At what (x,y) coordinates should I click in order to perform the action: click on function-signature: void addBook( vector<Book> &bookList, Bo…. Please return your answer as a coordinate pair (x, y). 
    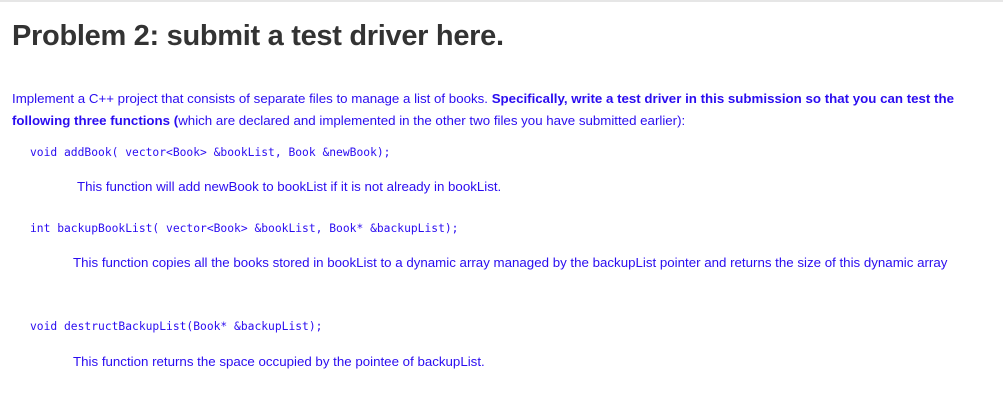
    Looking at the image, I should click on (210, 152).